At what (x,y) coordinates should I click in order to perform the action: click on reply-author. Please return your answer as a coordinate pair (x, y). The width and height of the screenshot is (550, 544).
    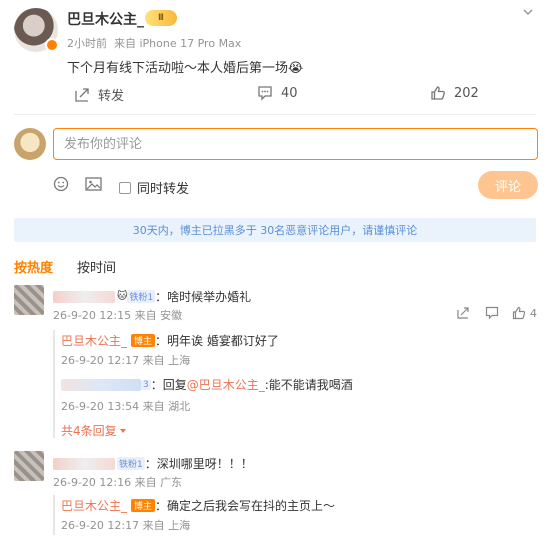
    Looking at the image, I should click on (101, 384).